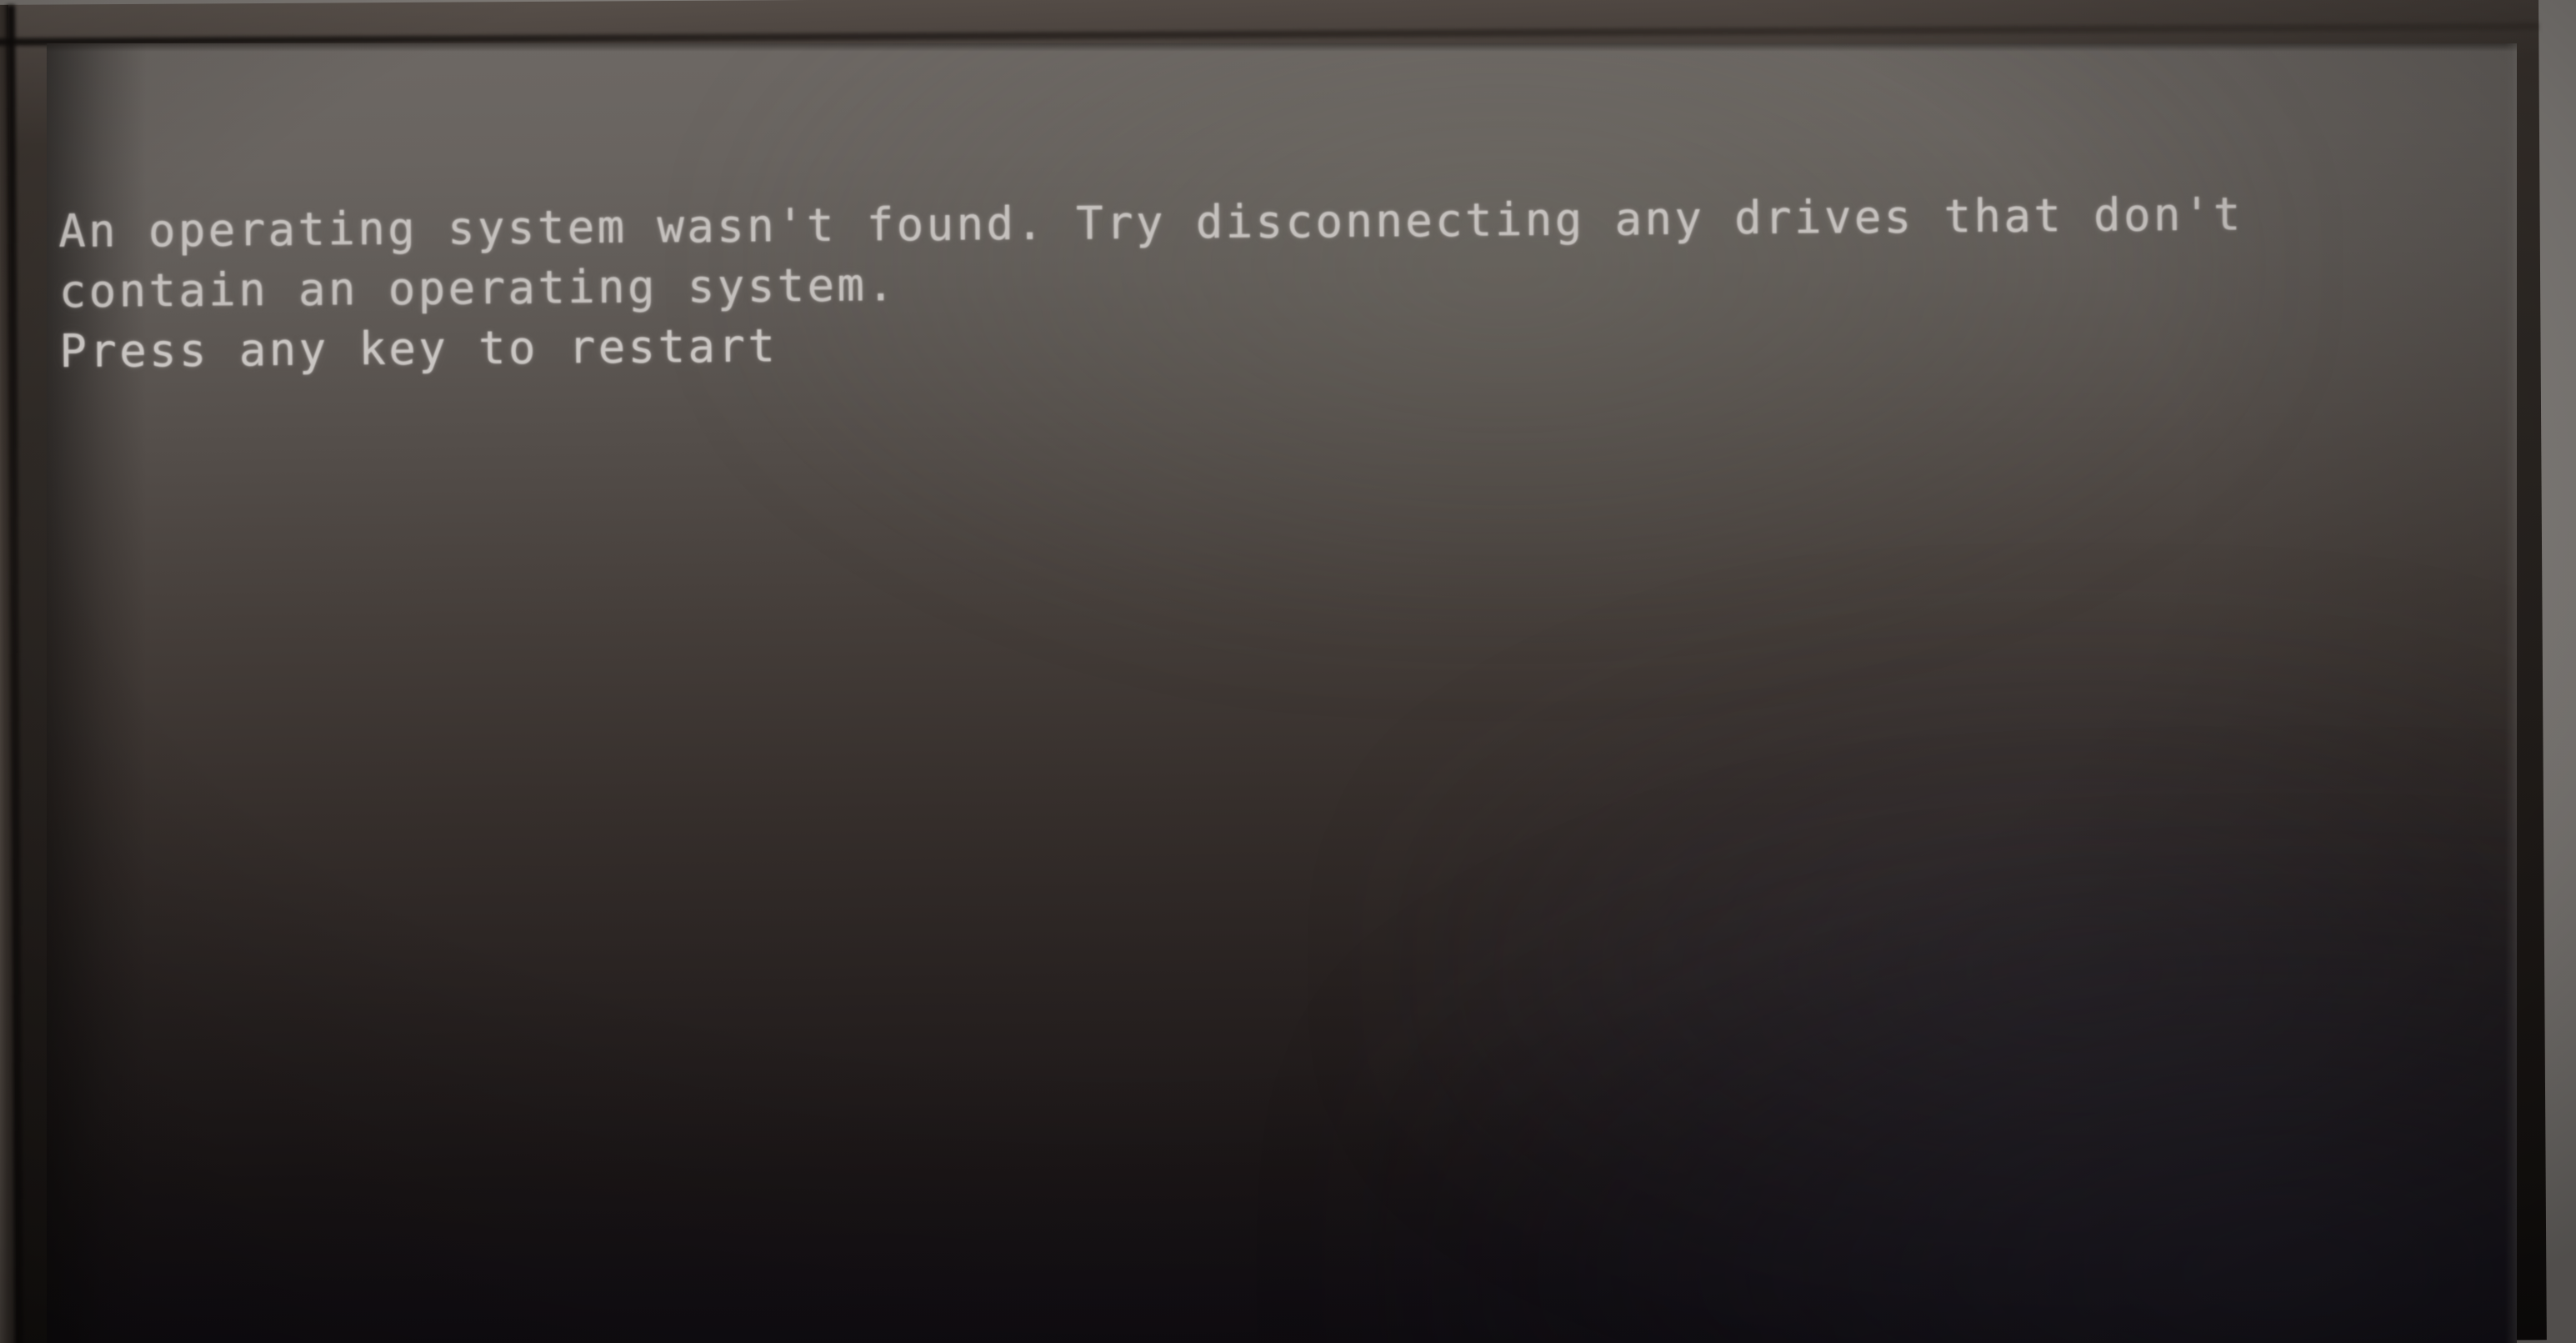 The width and height of the screenshot is (2576, 1343). I want to click on screen-right-edge-highlight, so click(2511, 693).